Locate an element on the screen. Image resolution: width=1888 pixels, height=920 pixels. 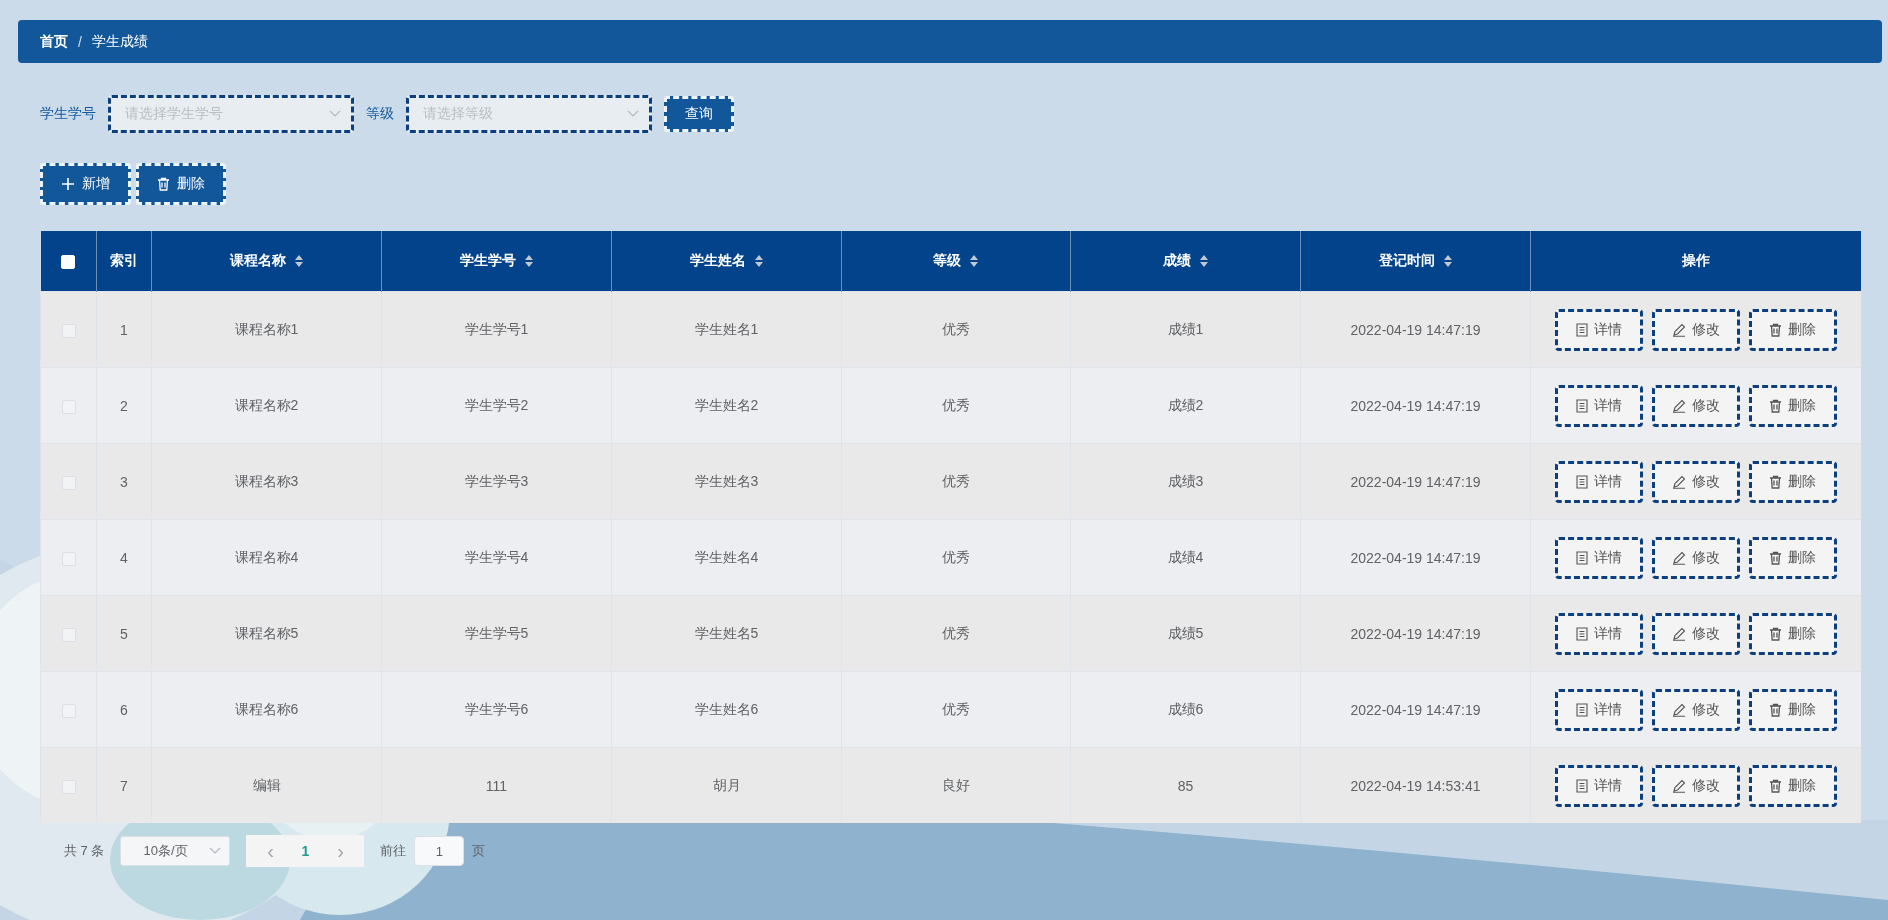
table-cell: 学生姓名3 is located at coordinates (726, 480).